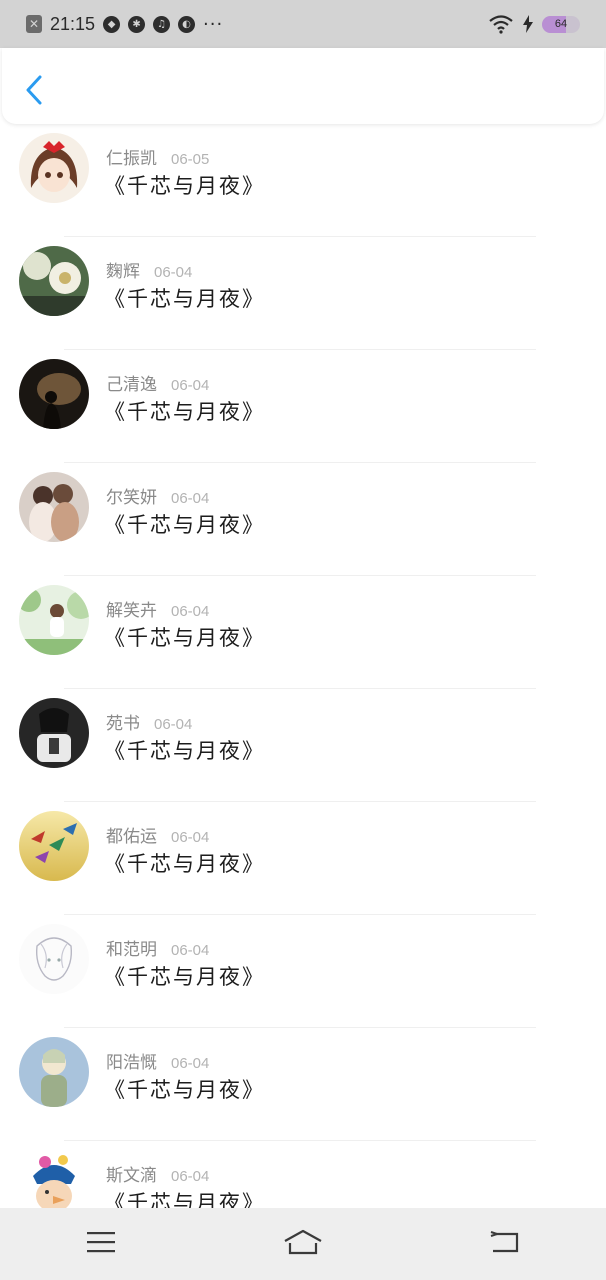 Image resolution: width=606 pixels, height=1280 pixels. I want to click on item-meta: 和范明 06-04, so click(157, 947).